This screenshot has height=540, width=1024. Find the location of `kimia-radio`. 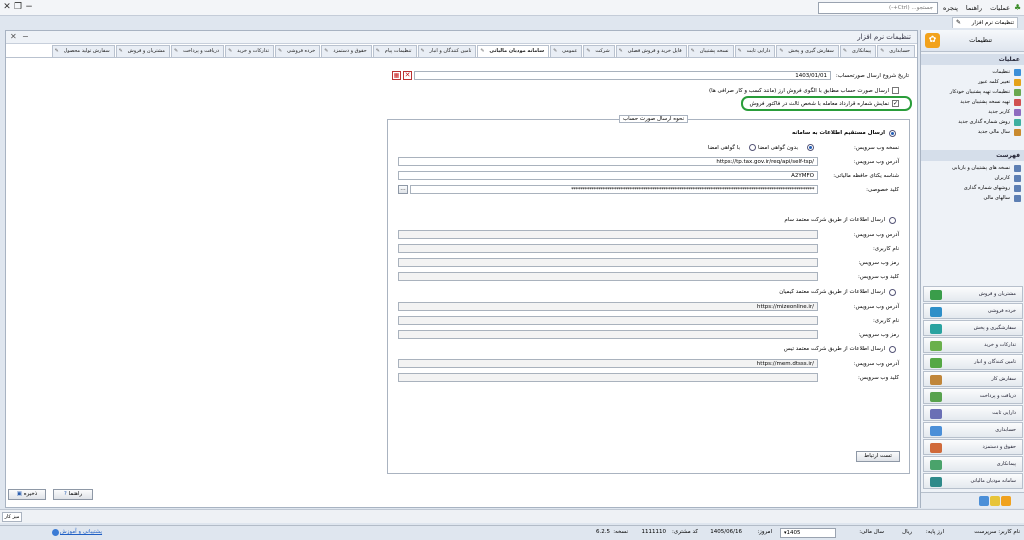

kimia-radio is located at coordinates (892, 292).